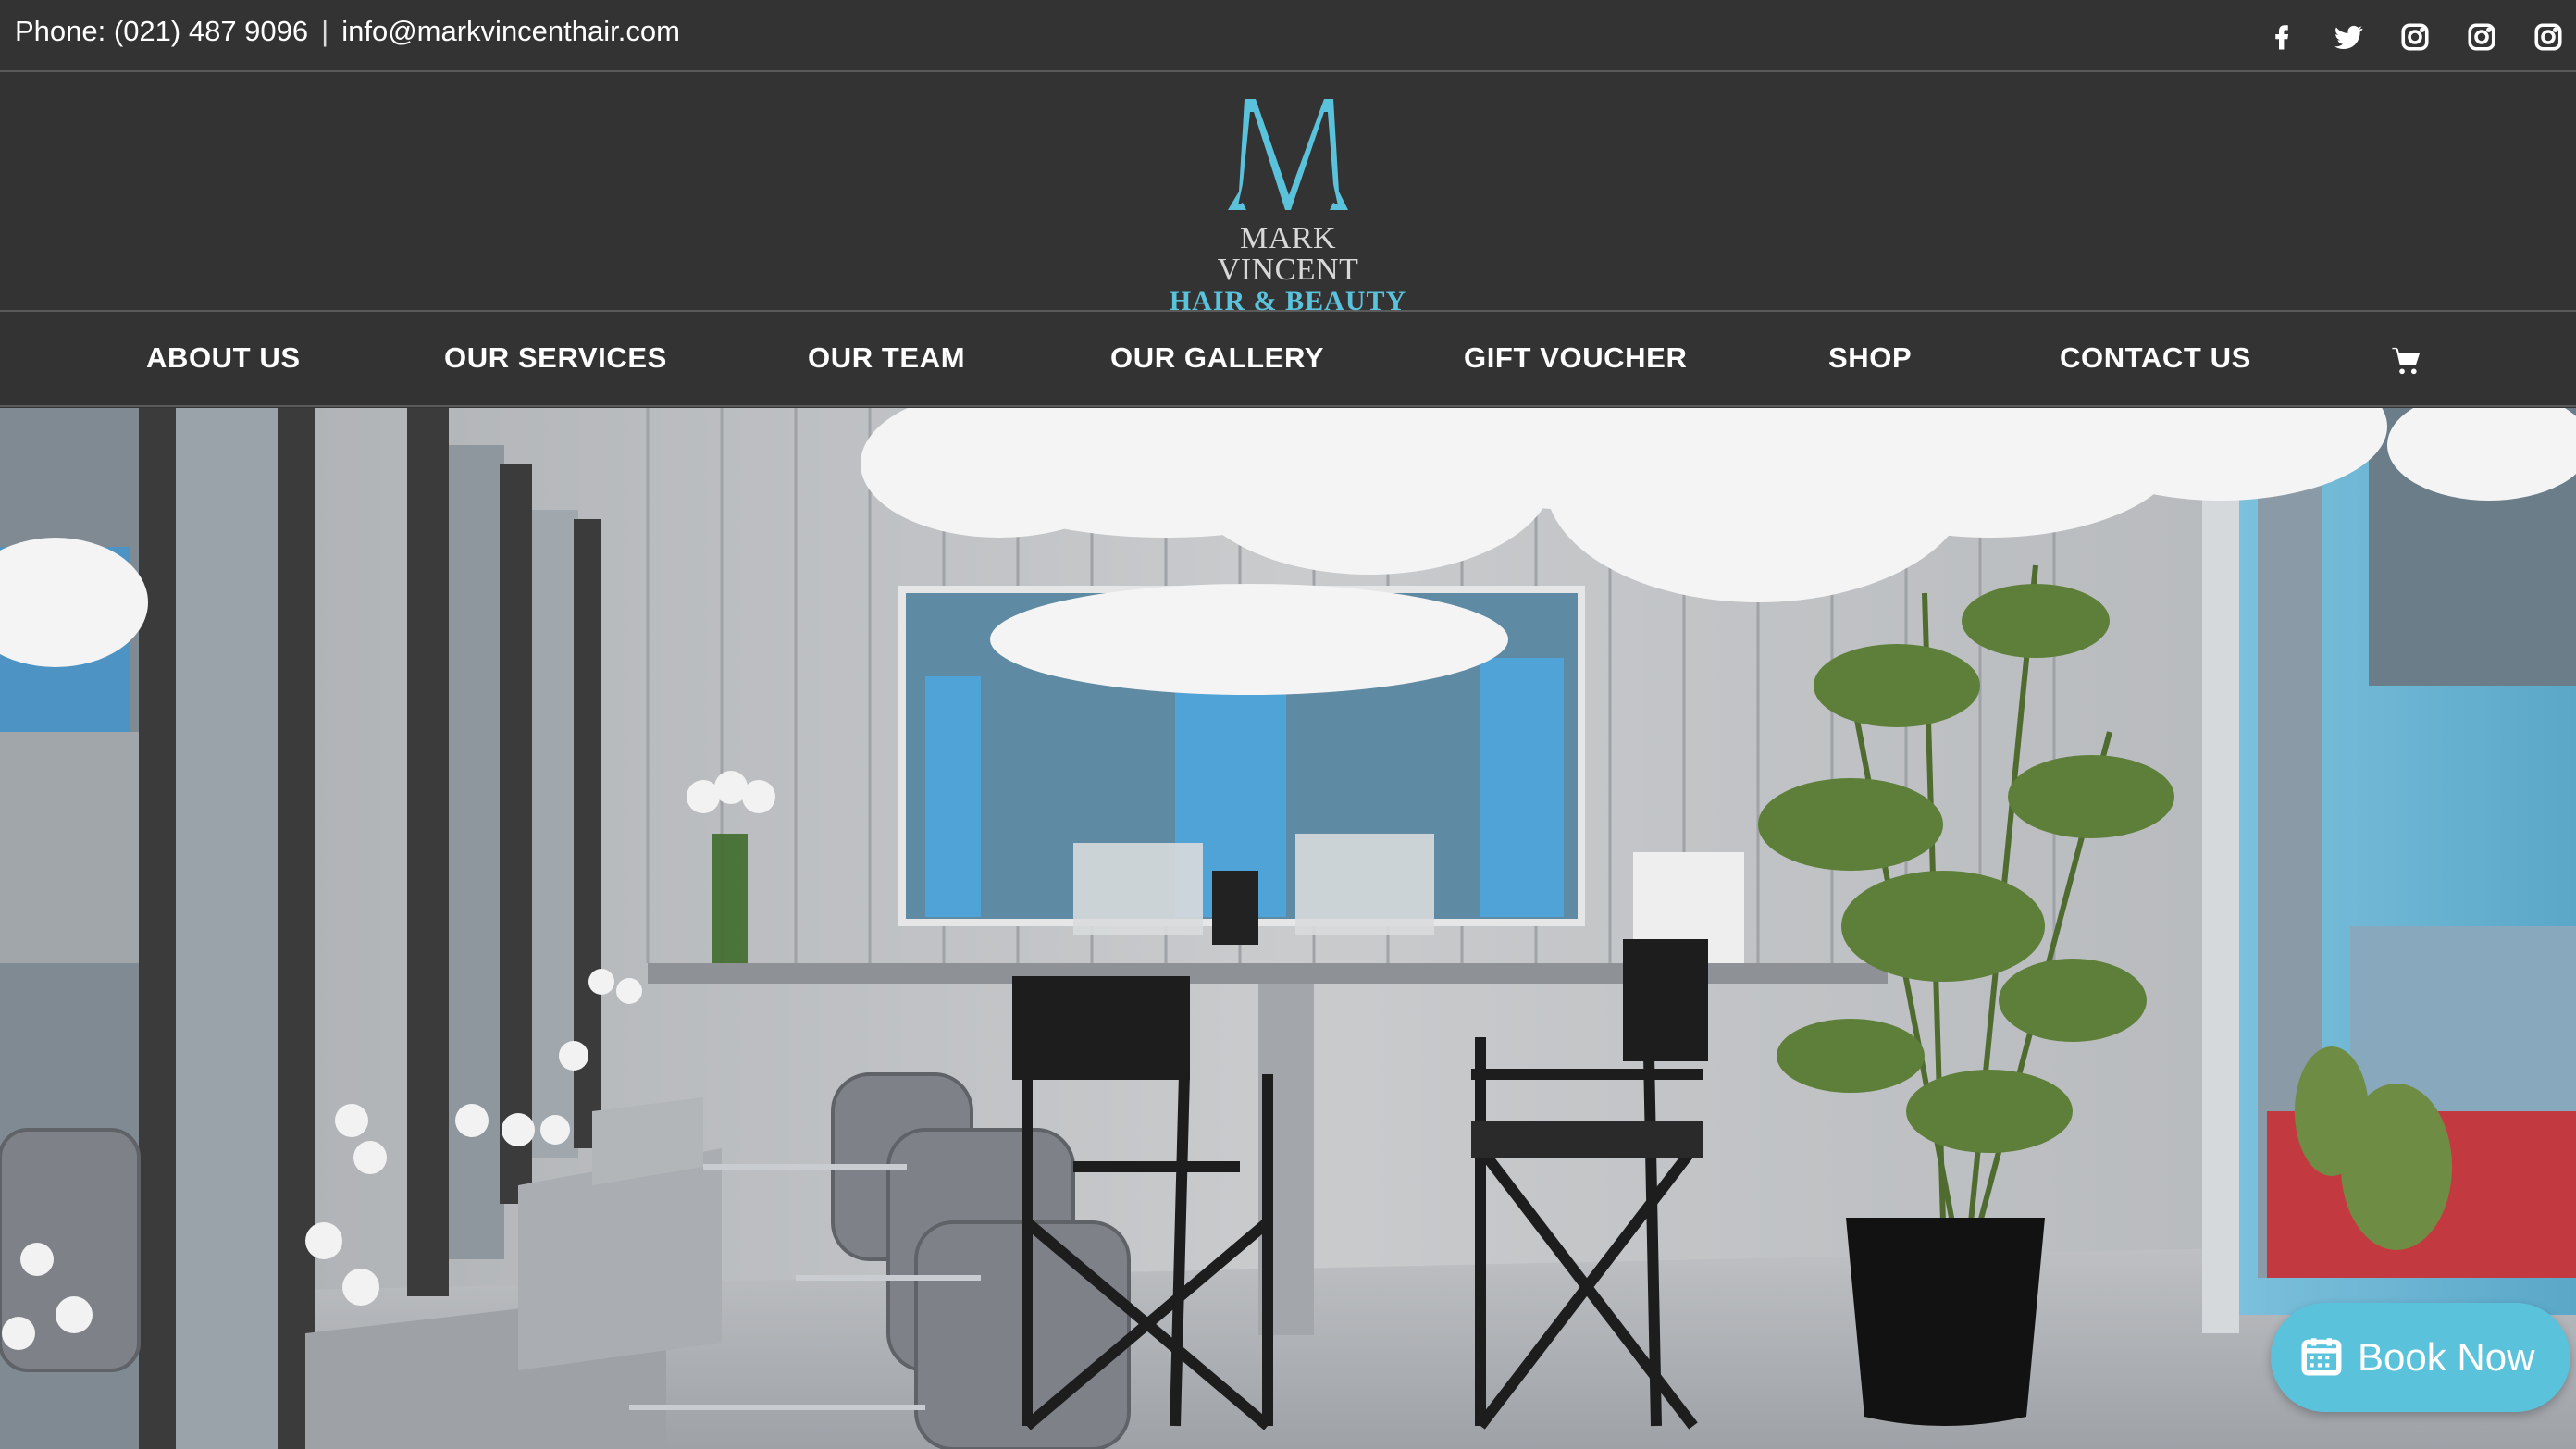 The image size is (2576, 1449). What do you see at coordinates (2155, 358) in the screenshot?
I see `nav-item-contact-us: CONTACT US` at bounding box center [2155, 358].